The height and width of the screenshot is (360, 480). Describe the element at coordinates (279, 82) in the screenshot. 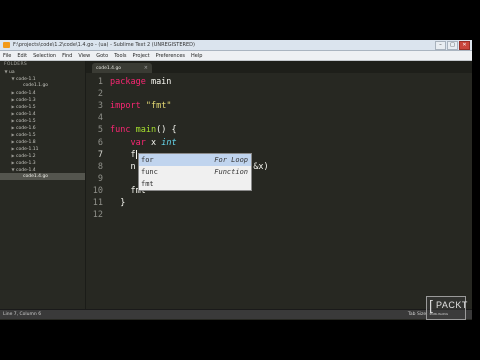

I see `code-line: 1 package main` at that location.